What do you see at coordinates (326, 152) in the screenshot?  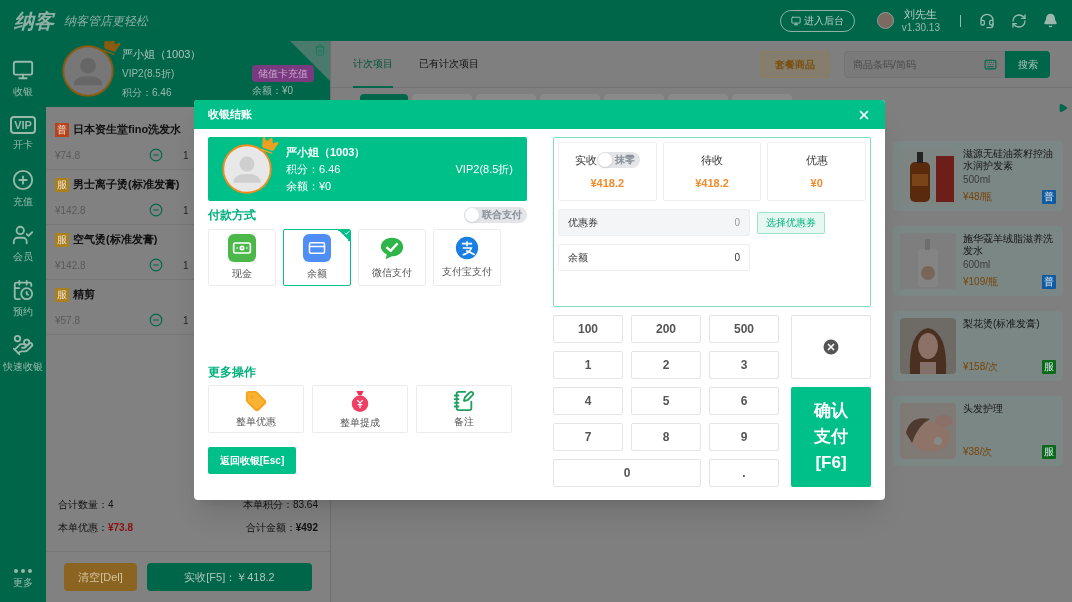 I see `member-name: 严小姐（1003）` at bounding box center [326, 152].